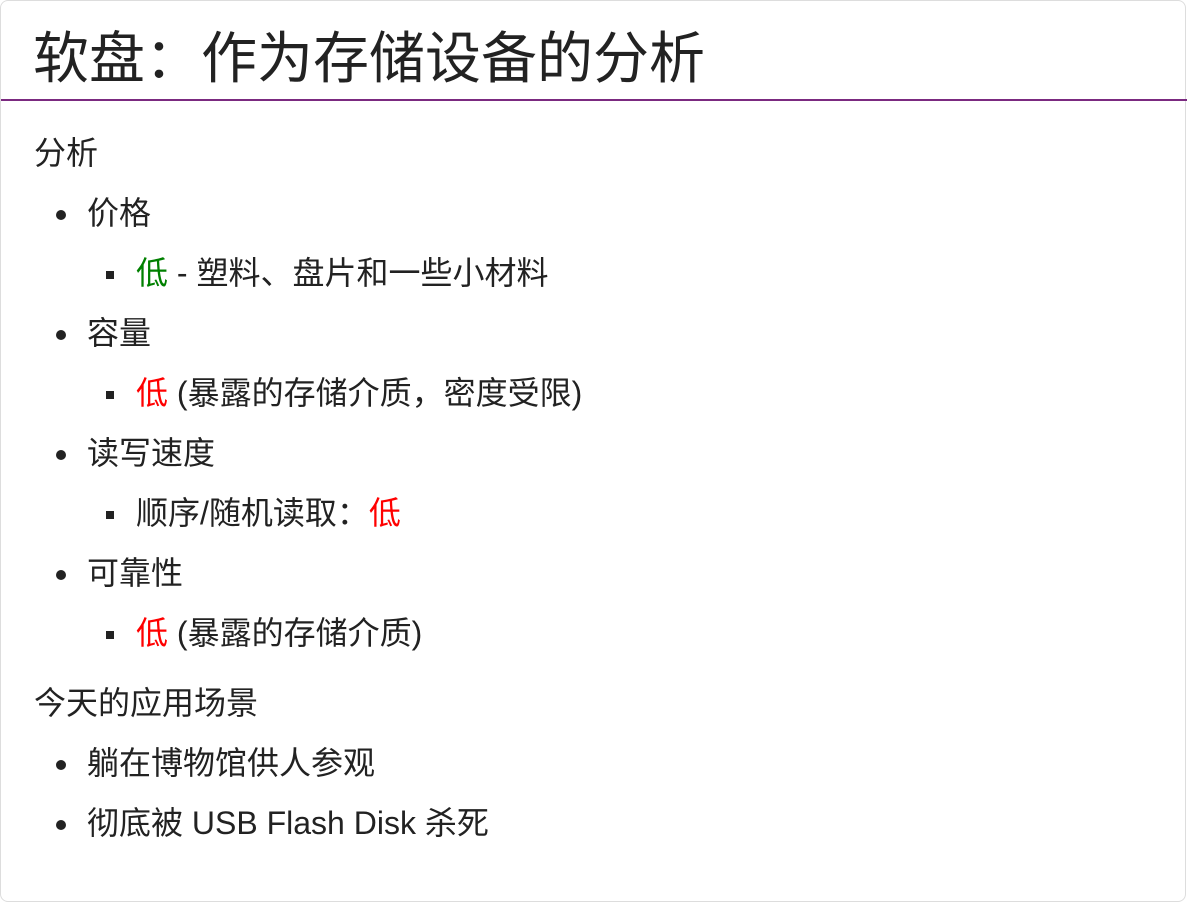 The image size is (1188, 902). I want to click on analysis-item-label: 容量, so click(119, 333).